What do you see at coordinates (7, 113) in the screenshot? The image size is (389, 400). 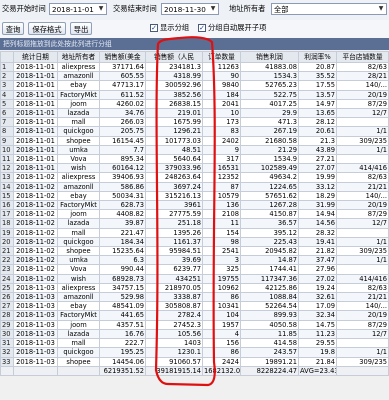 I see `row-number: 6` at bounding box center [7, 113].